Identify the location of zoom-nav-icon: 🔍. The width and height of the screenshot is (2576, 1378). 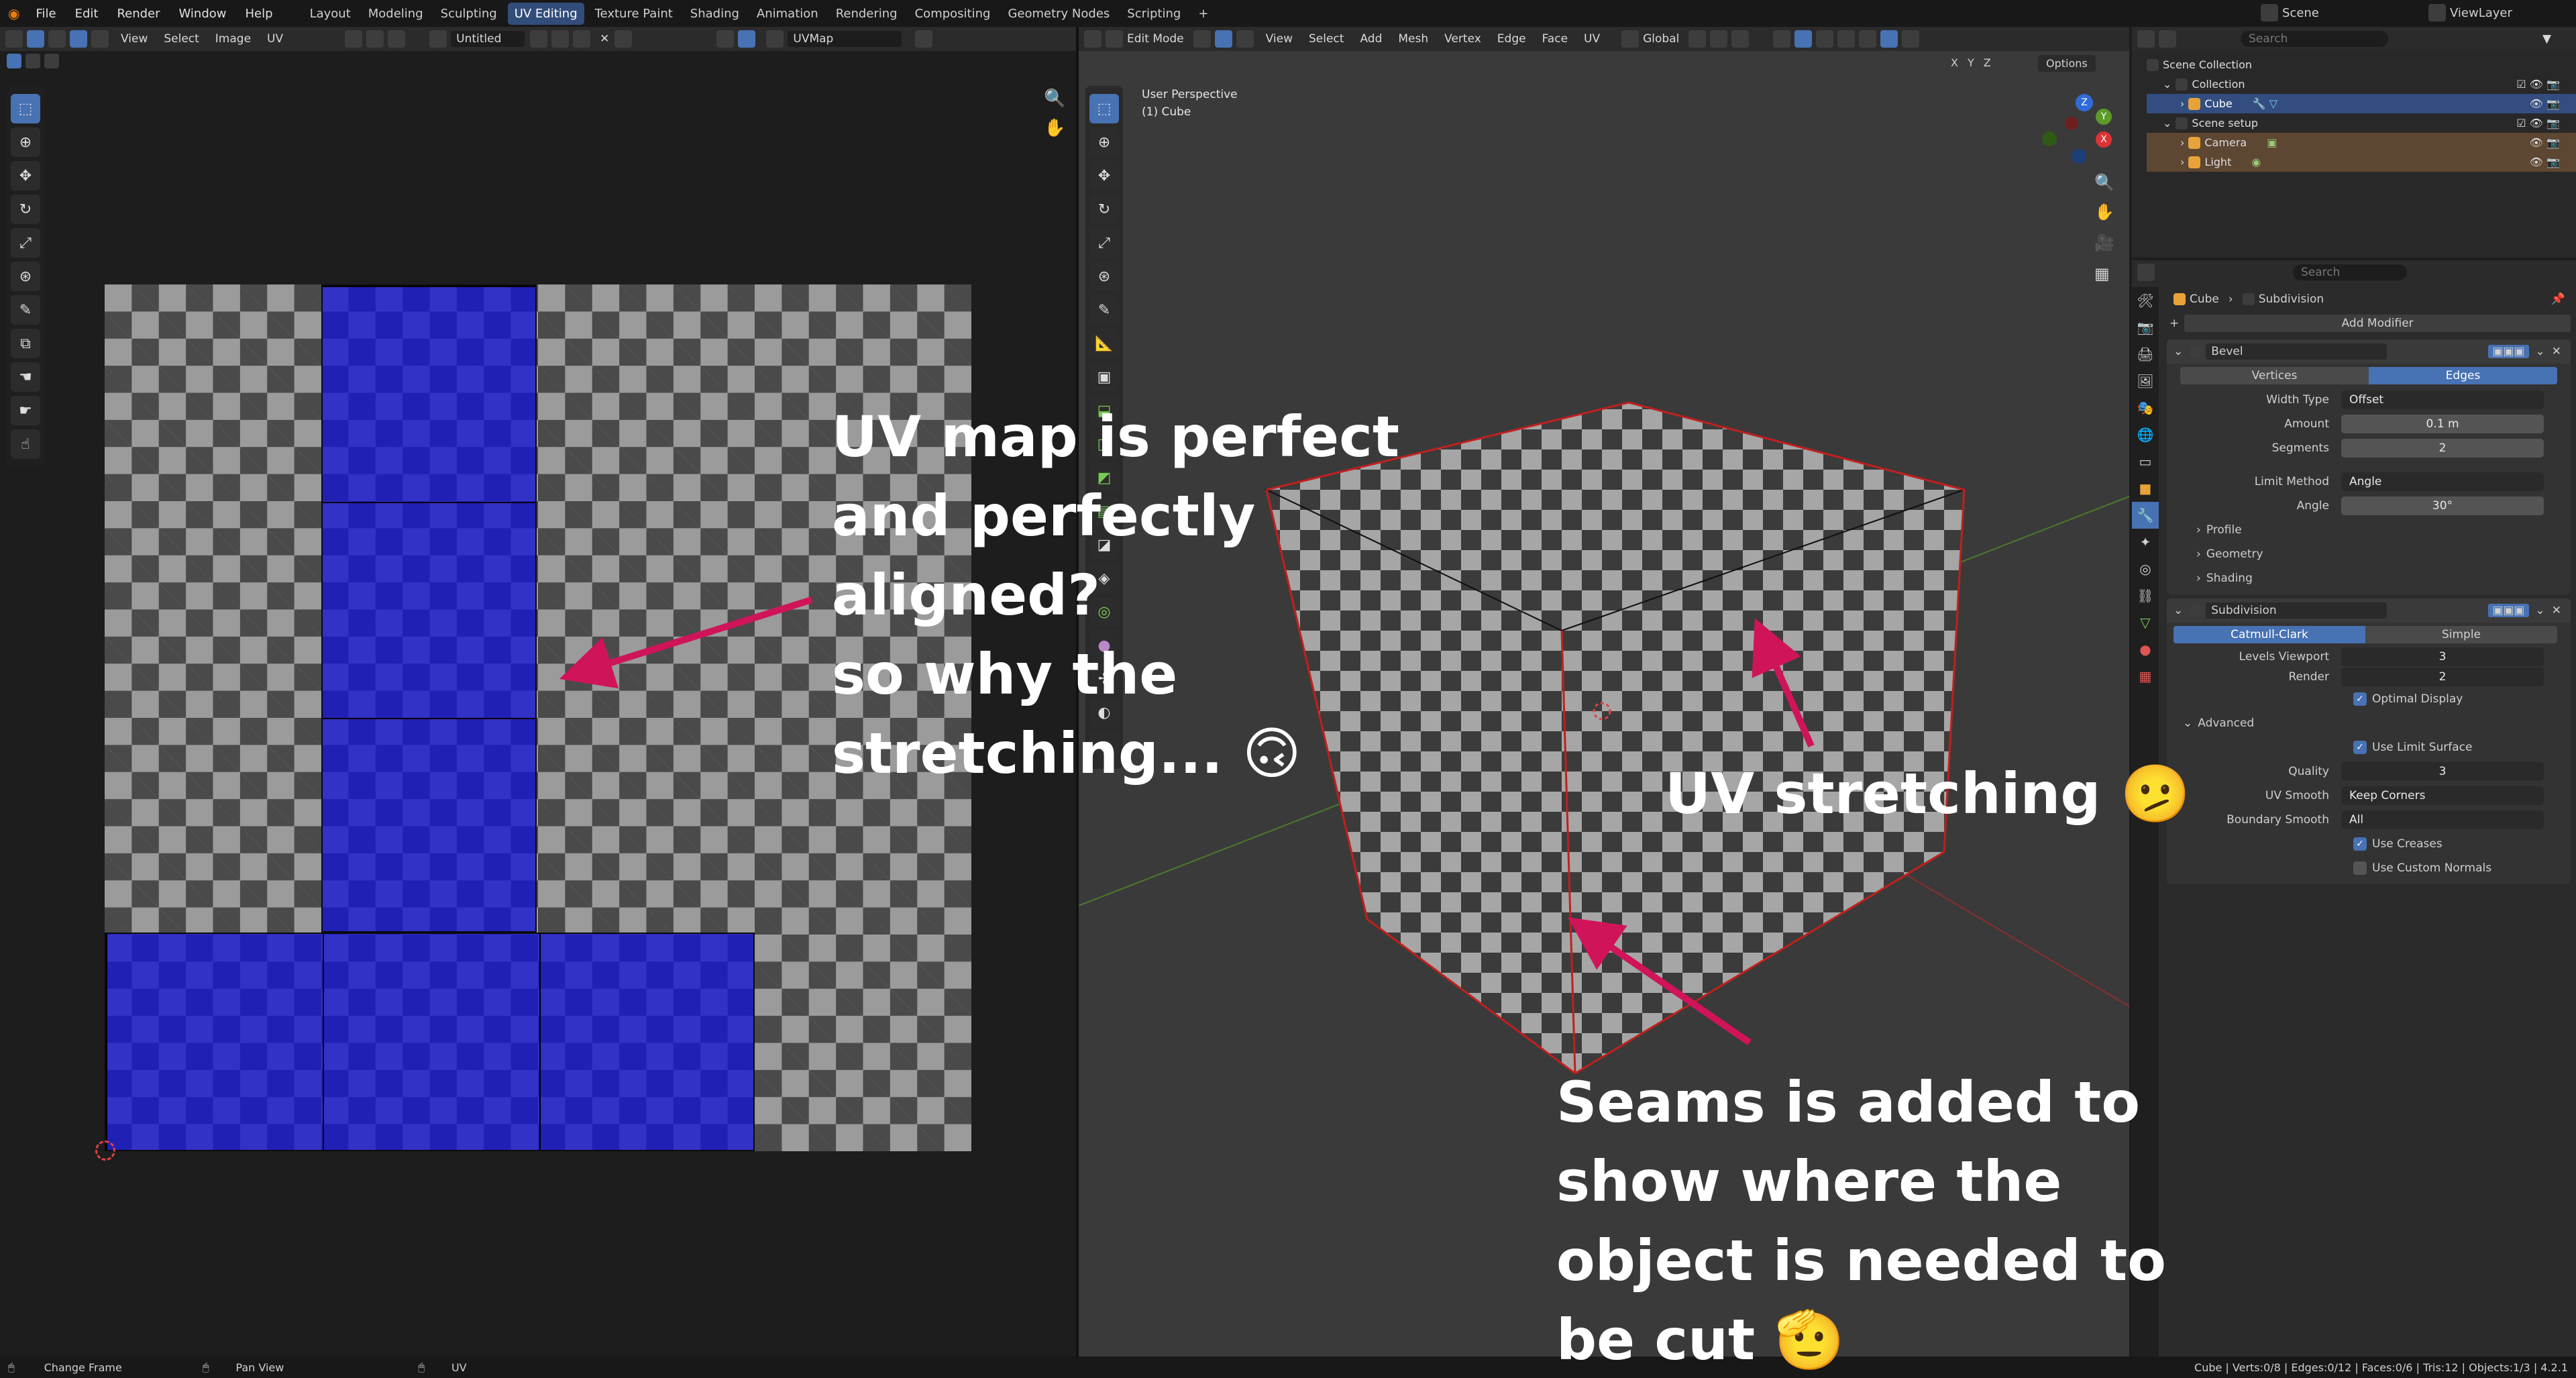
(1054, 99).